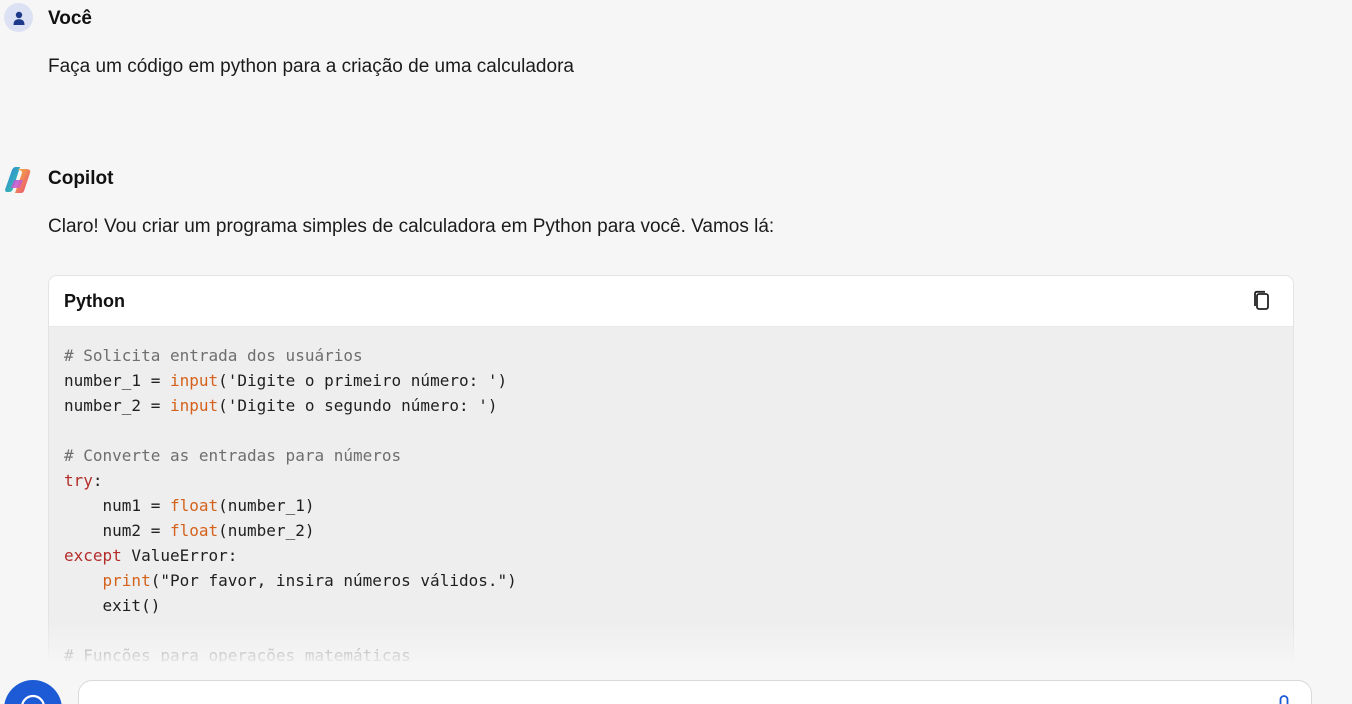 The width and height of the screenshot is (1352, 704). Describe the element at coordinates (117, 380) in the screenshot. I see `code-token: number_1 =` at that location.